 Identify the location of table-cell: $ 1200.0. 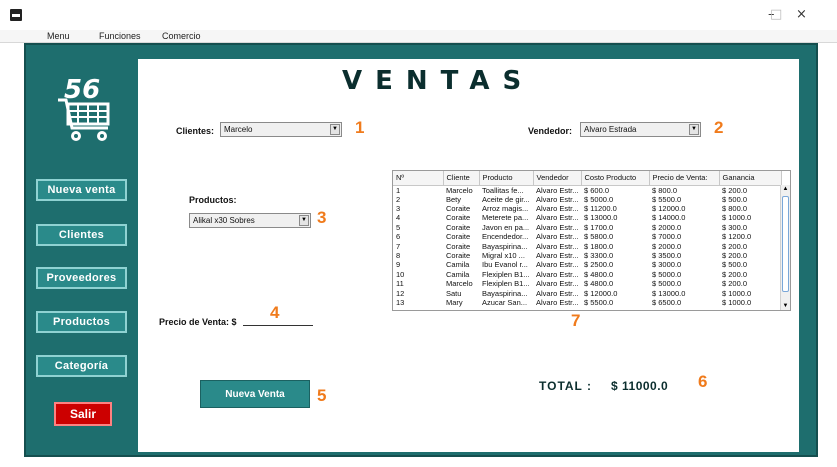
(737, 237).